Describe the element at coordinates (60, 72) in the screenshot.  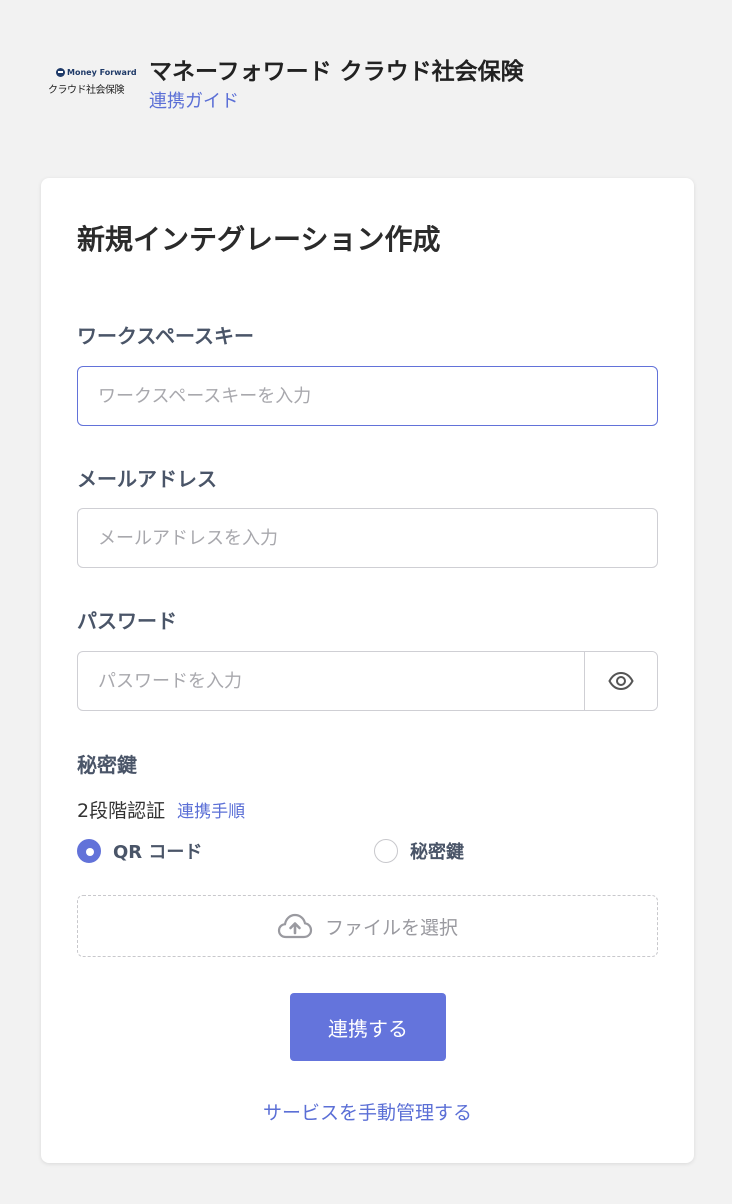
I see `money-forward-logo-icon` at that location.